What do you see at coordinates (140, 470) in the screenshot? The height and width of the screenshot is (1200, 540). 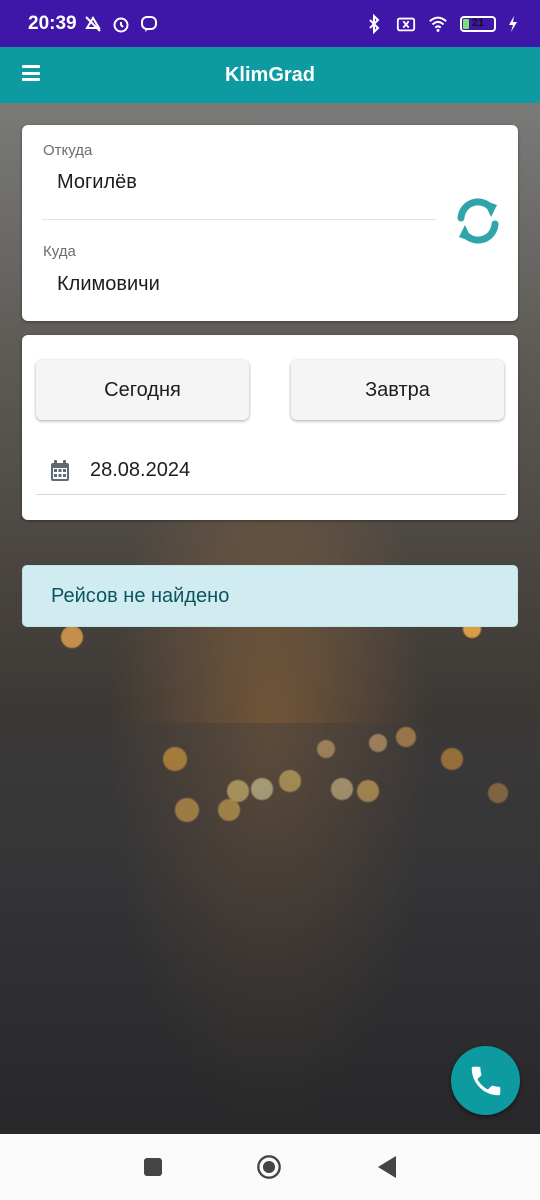 I see `selected-date: 28.08.2024` at bounding box center [140, 470].